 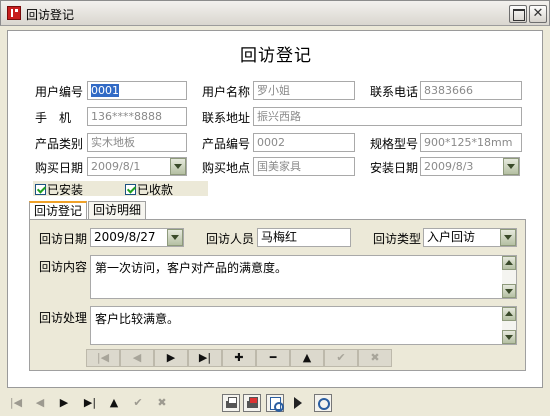 What do you see at coordinates (103, 358) in the screenshot?
I see `nav-first-button: |◀` at bounding box center [103, 358].